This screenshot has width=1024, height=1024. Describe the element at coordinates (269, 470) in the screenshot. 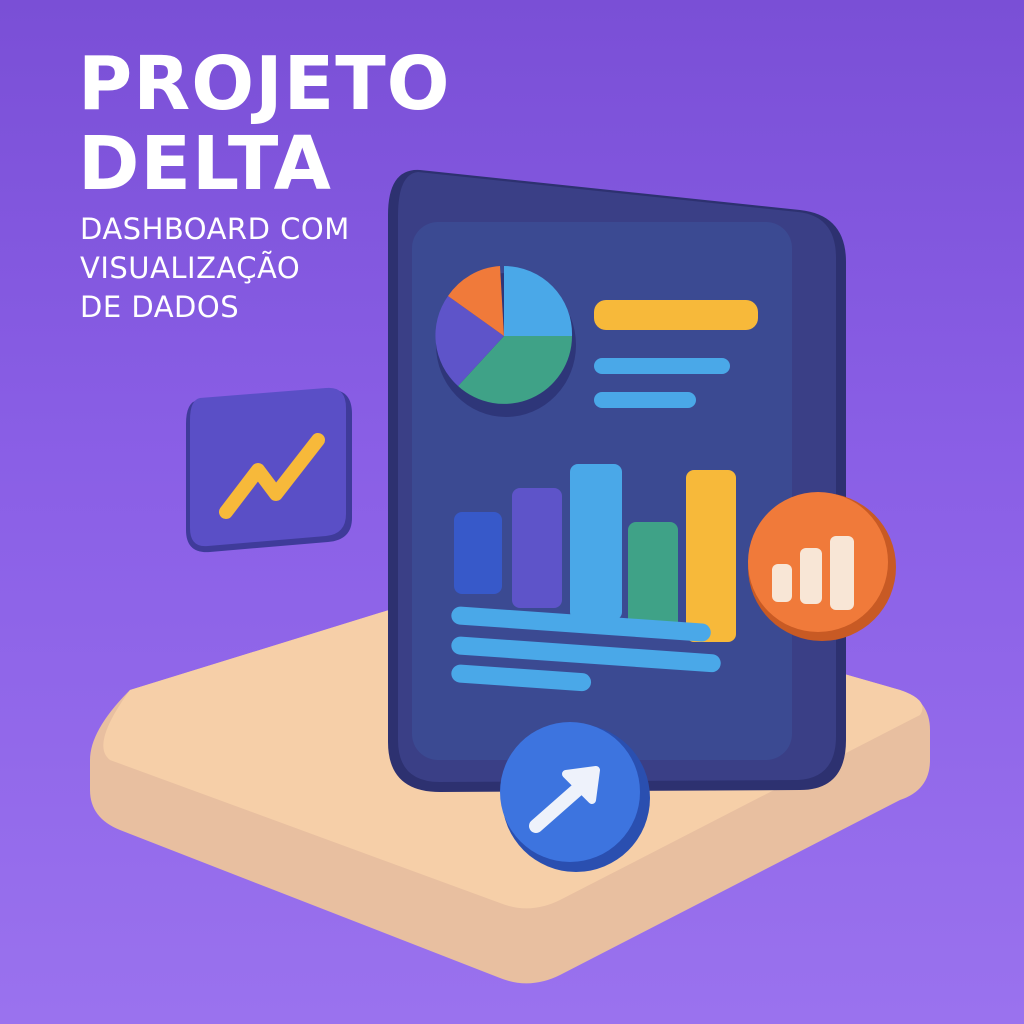

I see `trend-badge` at that location.